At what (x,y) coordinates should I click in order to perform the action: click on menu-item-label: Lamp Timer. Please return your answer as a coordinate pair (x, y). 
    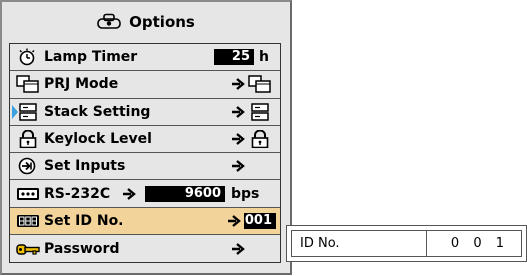
    Looking at the image, I should click on (91, 57).